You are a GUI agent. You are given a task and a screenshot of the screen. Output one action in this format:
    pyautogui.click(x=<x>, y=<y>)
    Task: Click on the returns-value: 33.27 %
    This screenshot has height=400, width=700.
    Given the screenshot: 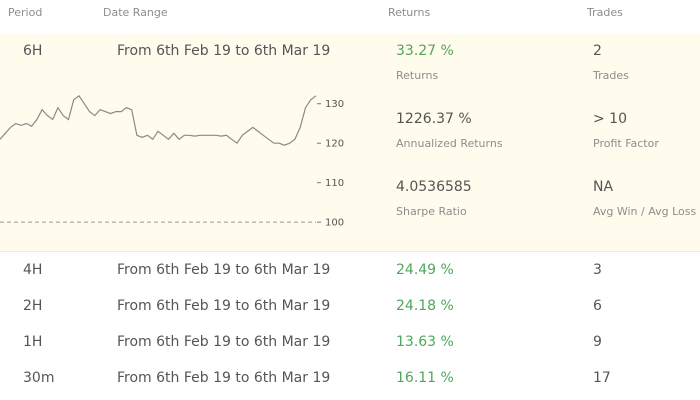 What is the action you would take?
    pyautogui.click(x=425, y=51)
    